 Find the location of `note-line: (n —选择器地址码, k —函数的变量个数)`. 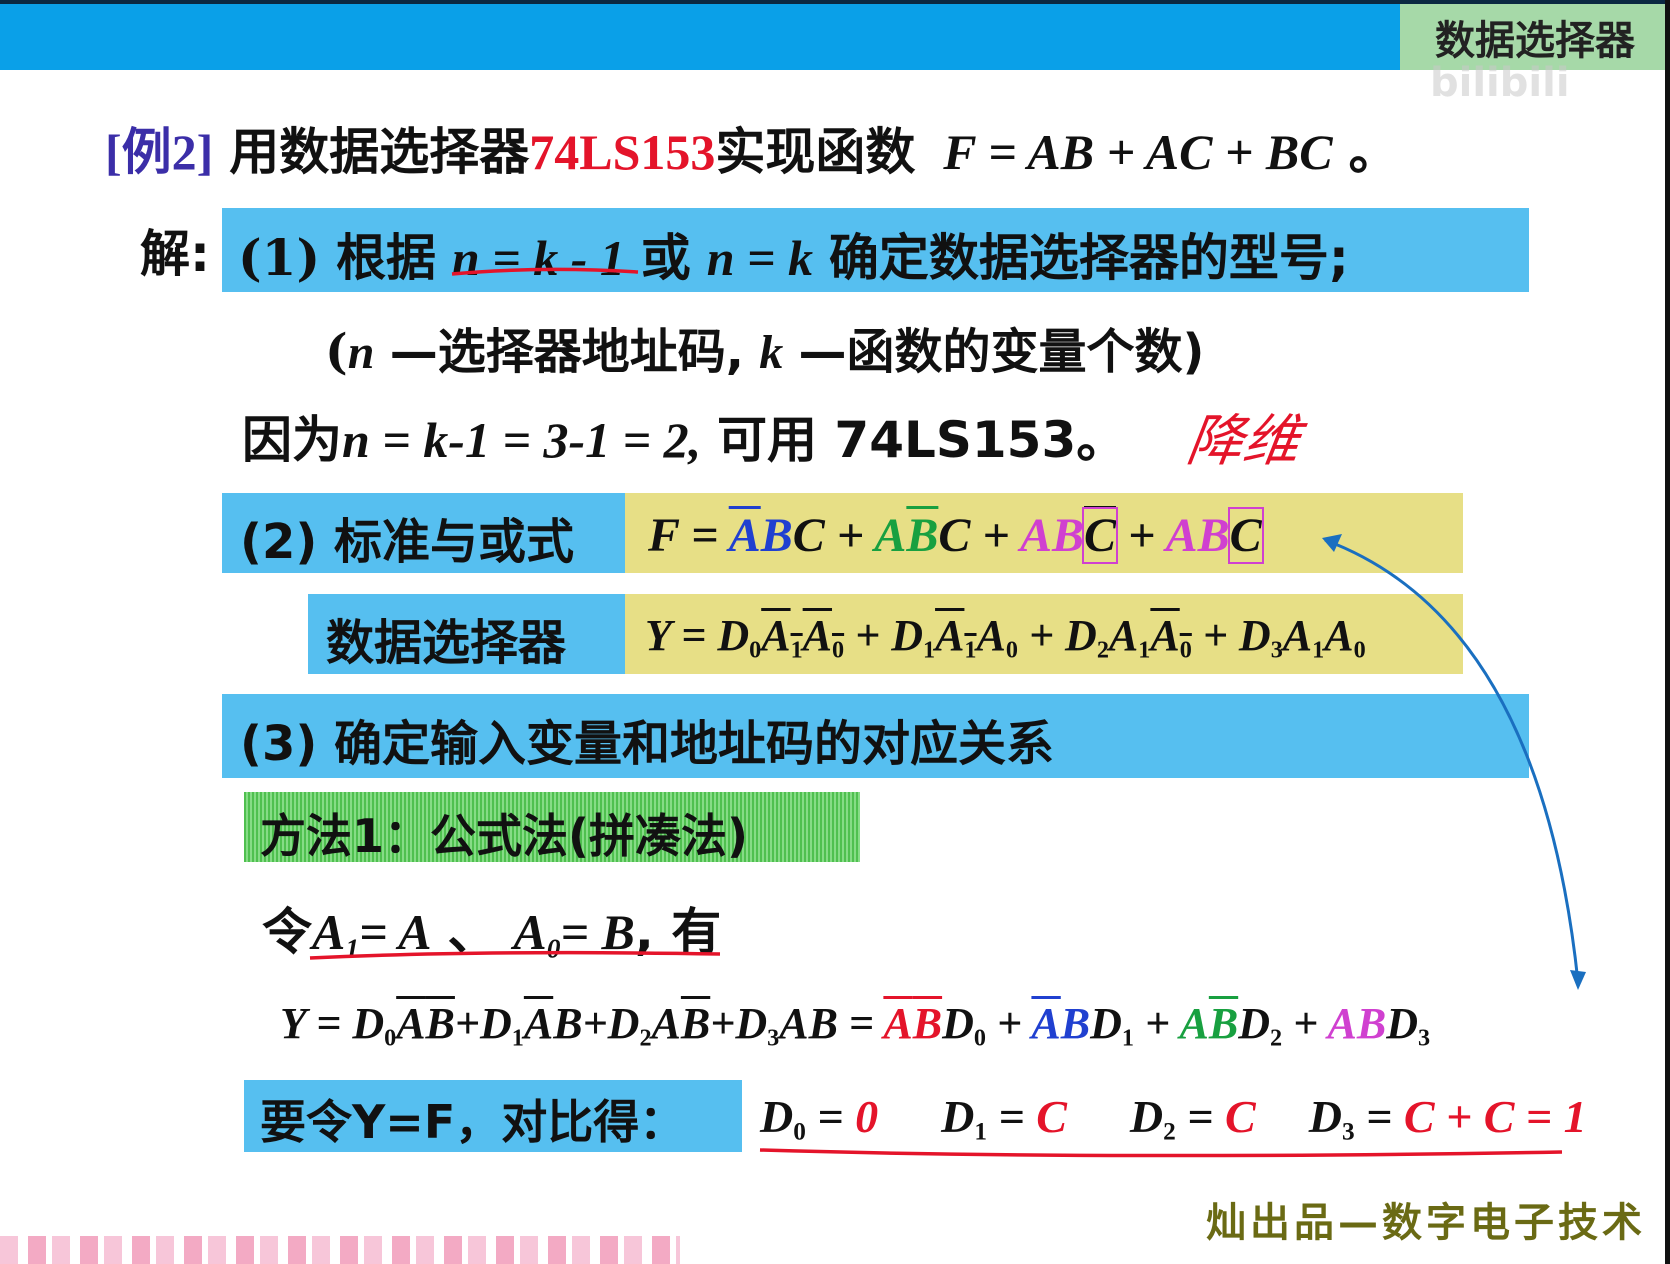

note-line: (n —选择器地址码, k —函数的变量个数) is located at coordinates (764, 347).